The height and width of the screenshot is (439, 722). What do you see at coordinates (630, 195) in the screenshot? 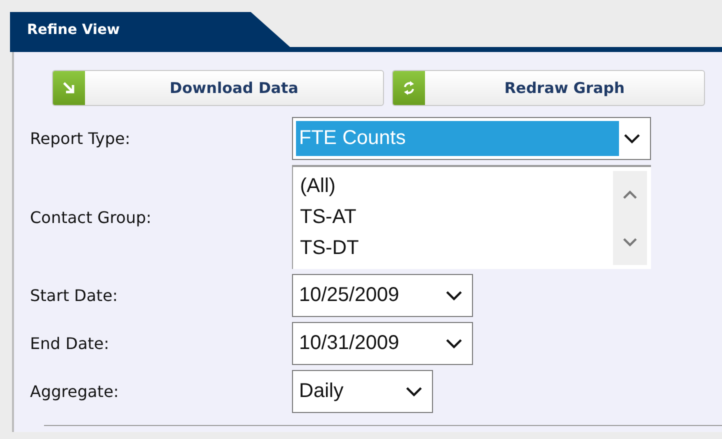
I see `chevron-up-icon` at bounding box center [630, 195].